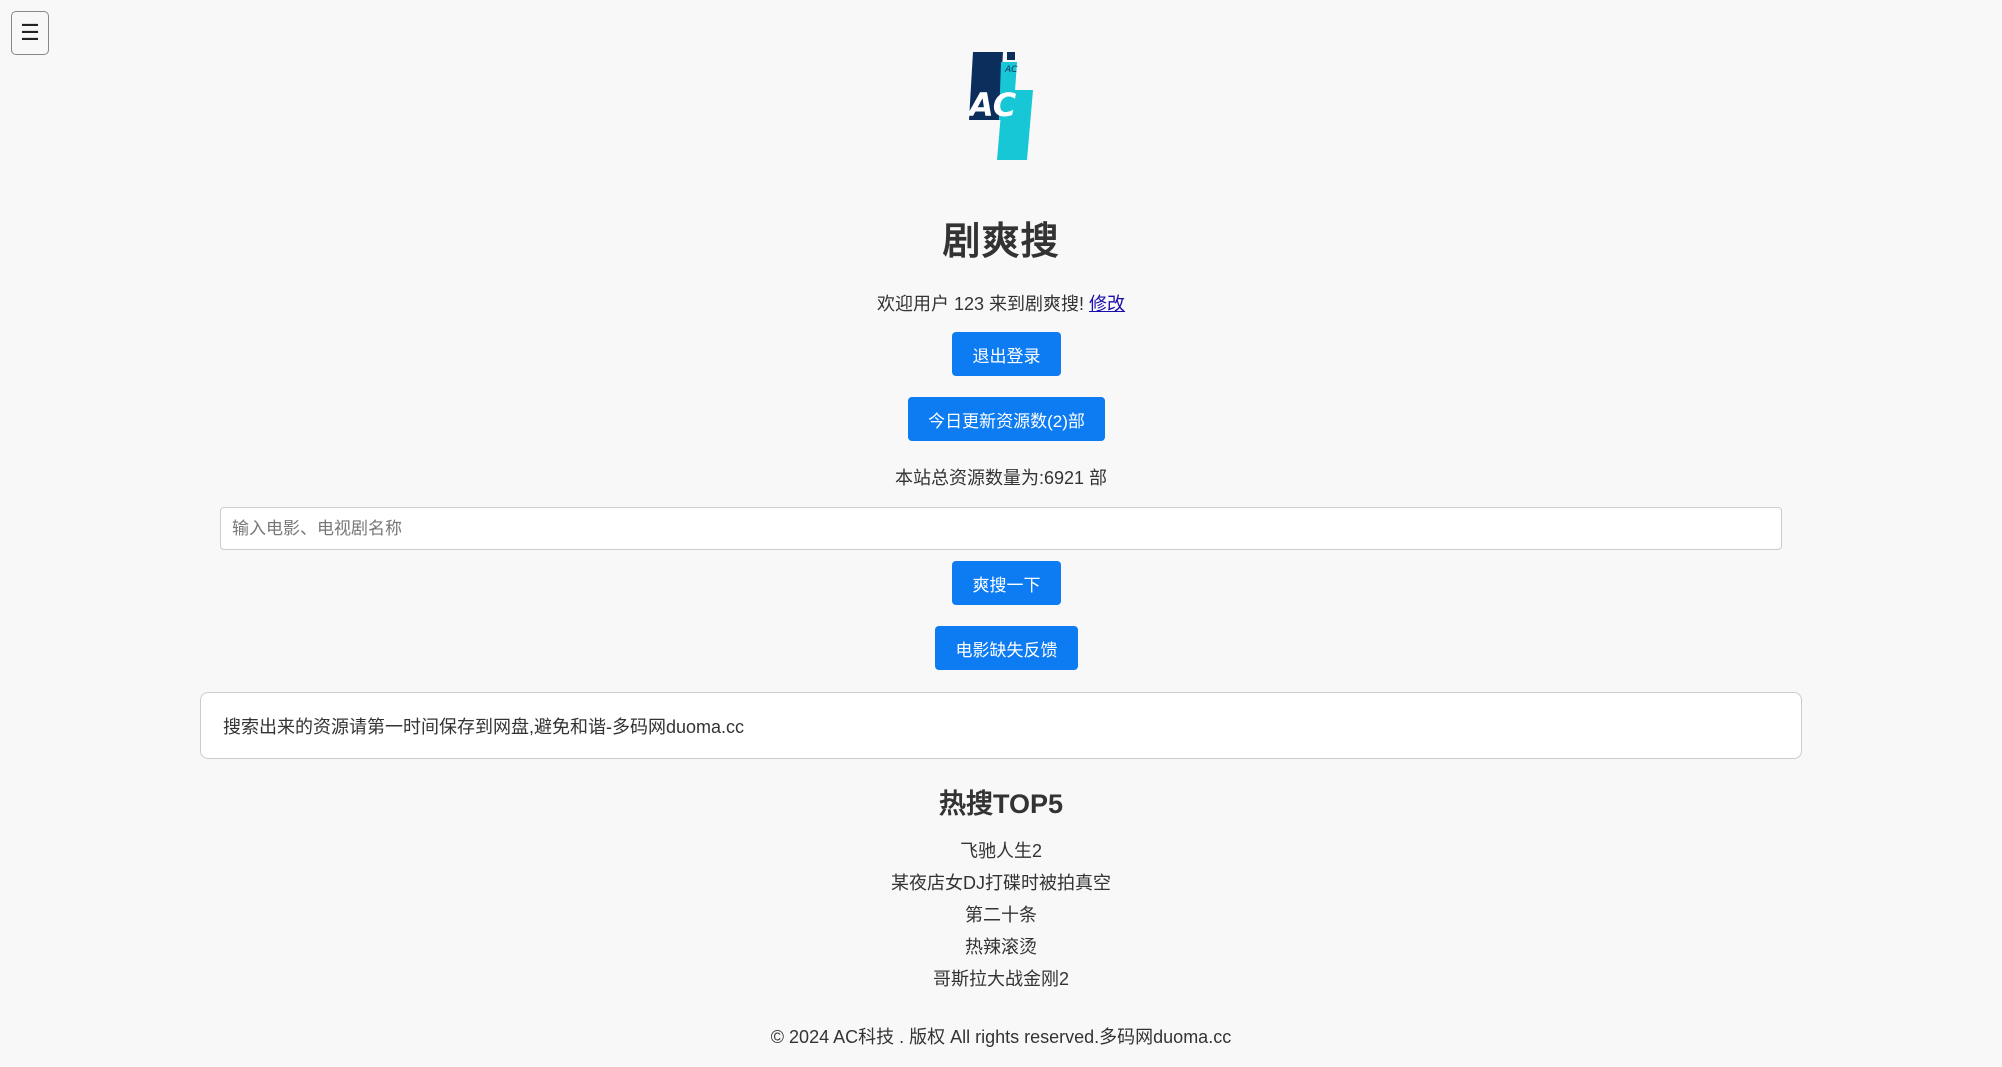 This screenshot has width=2002, height=1067. I want to click on ac-logo-icon: AC AC, so click(999, 106).